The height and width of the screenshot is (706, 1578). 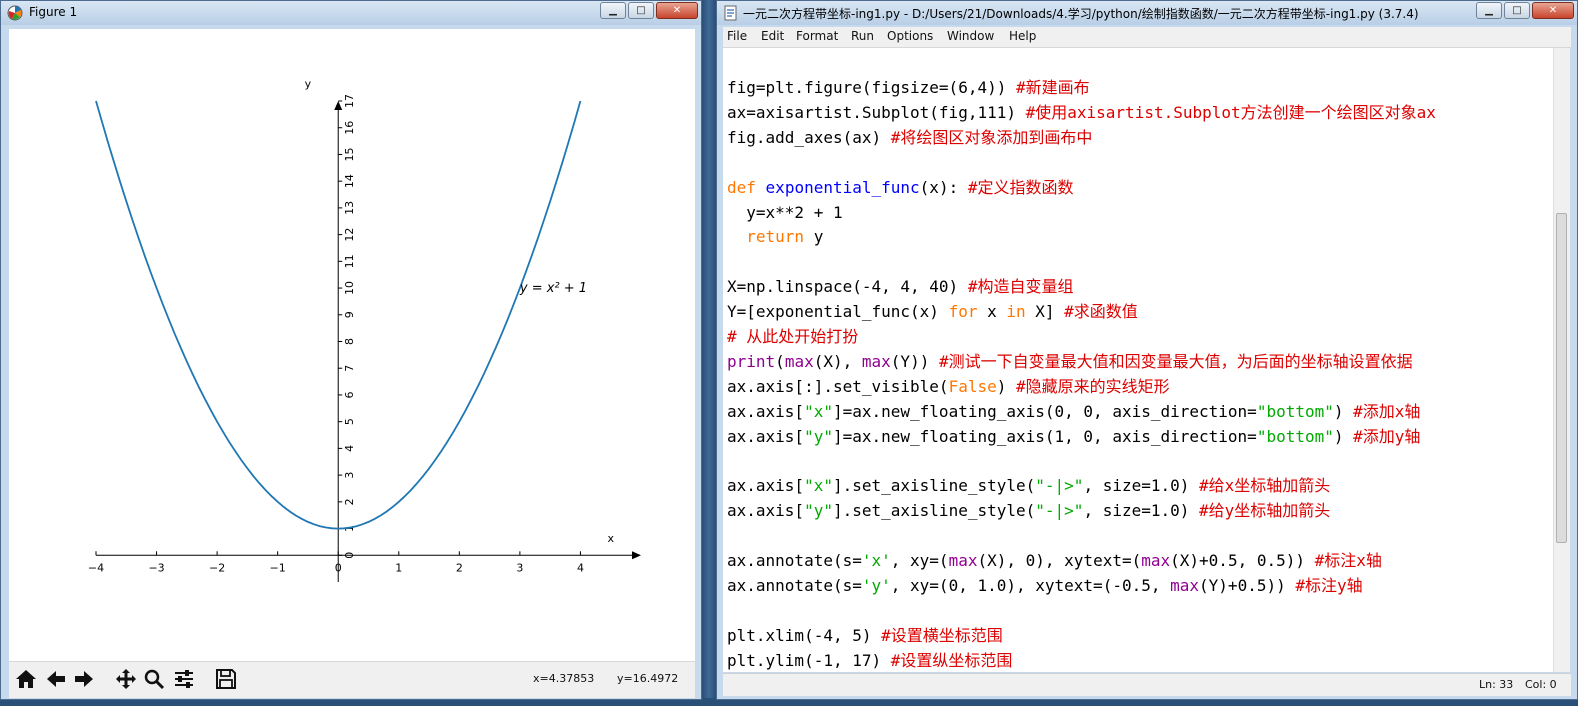 What do you see at coordinates (741, 187) in the screenshot?
I see `code-token: def` at bounding box center [741, 187].